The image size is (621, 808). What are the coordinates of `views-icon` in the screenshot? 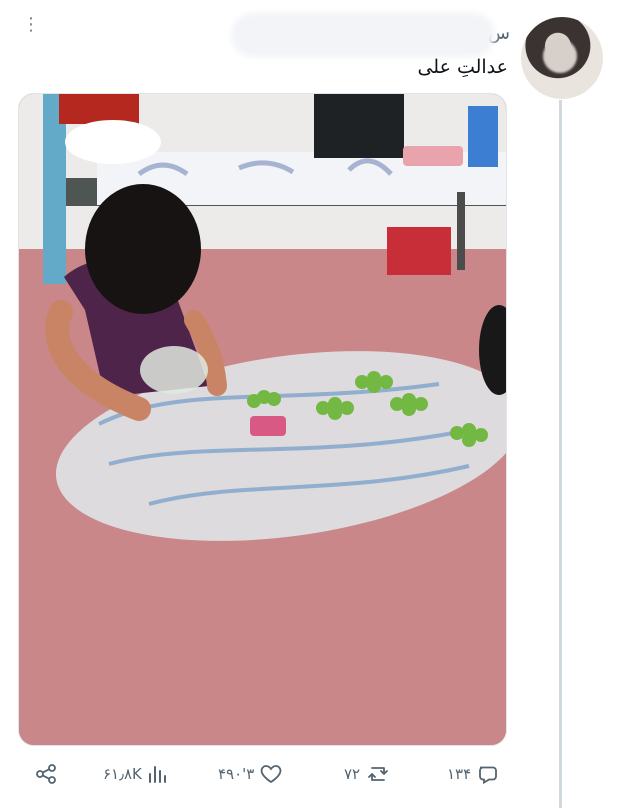 It's located at (157, 774).